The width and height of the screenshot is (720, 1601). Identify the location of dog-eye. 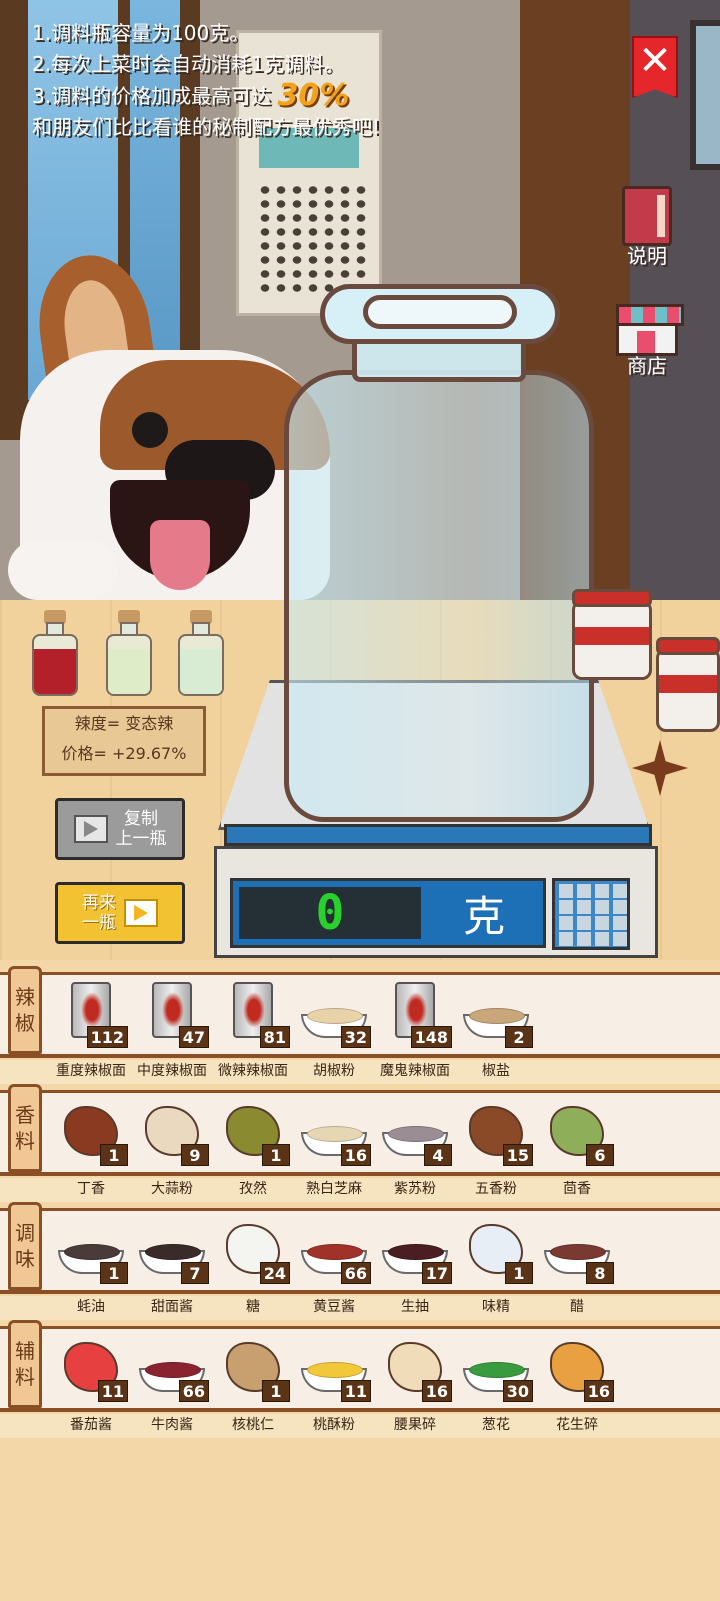
(150, 430).